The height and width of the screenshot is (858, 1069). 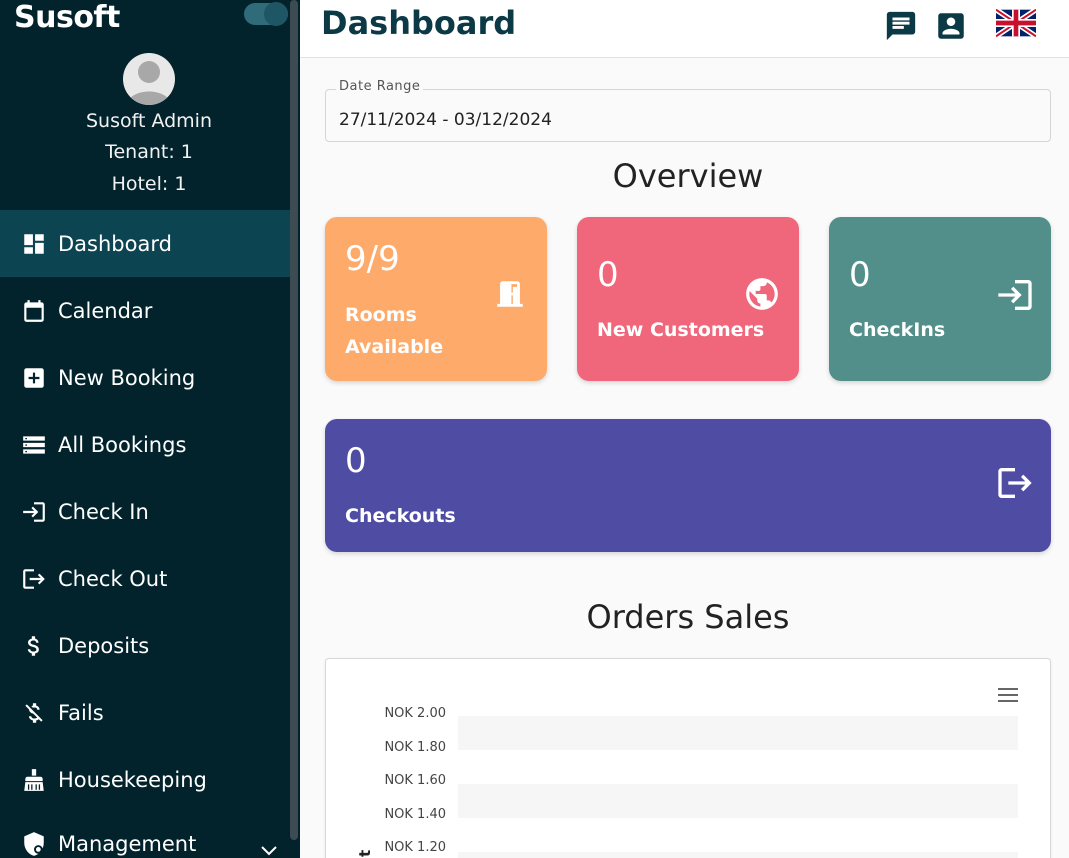 What do you see at coordinates (381, 315) in the screenshot?
I see `rooms-label-line1: Rooms` at bounding box center [381, 315].